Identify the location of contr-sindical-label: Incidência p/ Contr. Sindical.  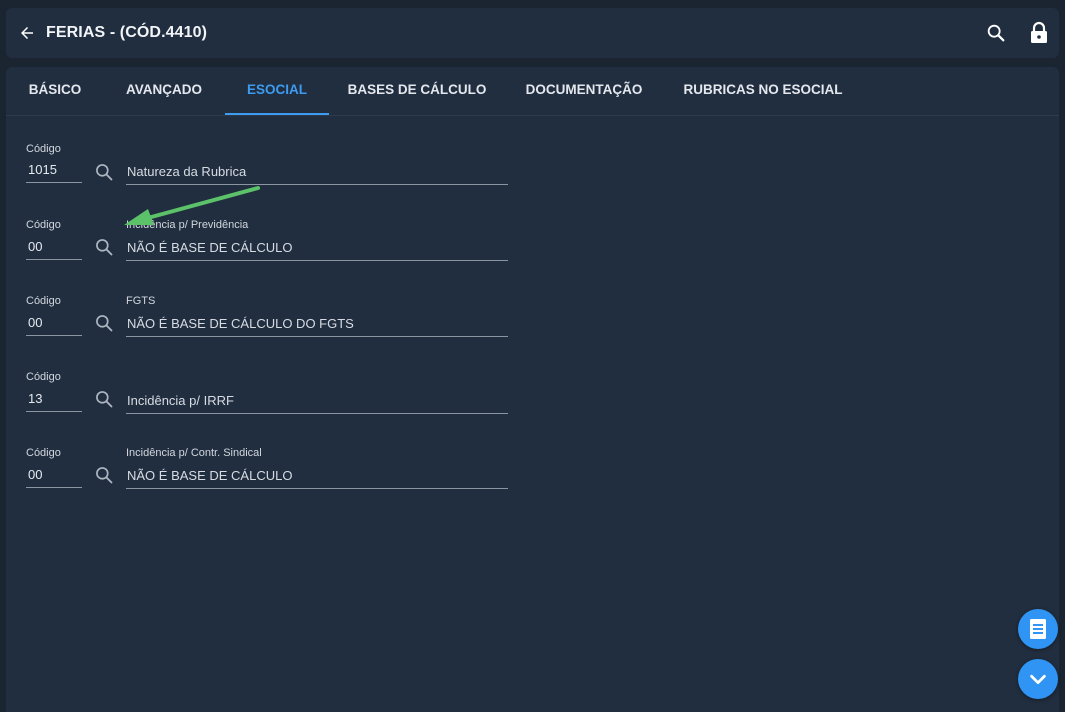
(194, 453).